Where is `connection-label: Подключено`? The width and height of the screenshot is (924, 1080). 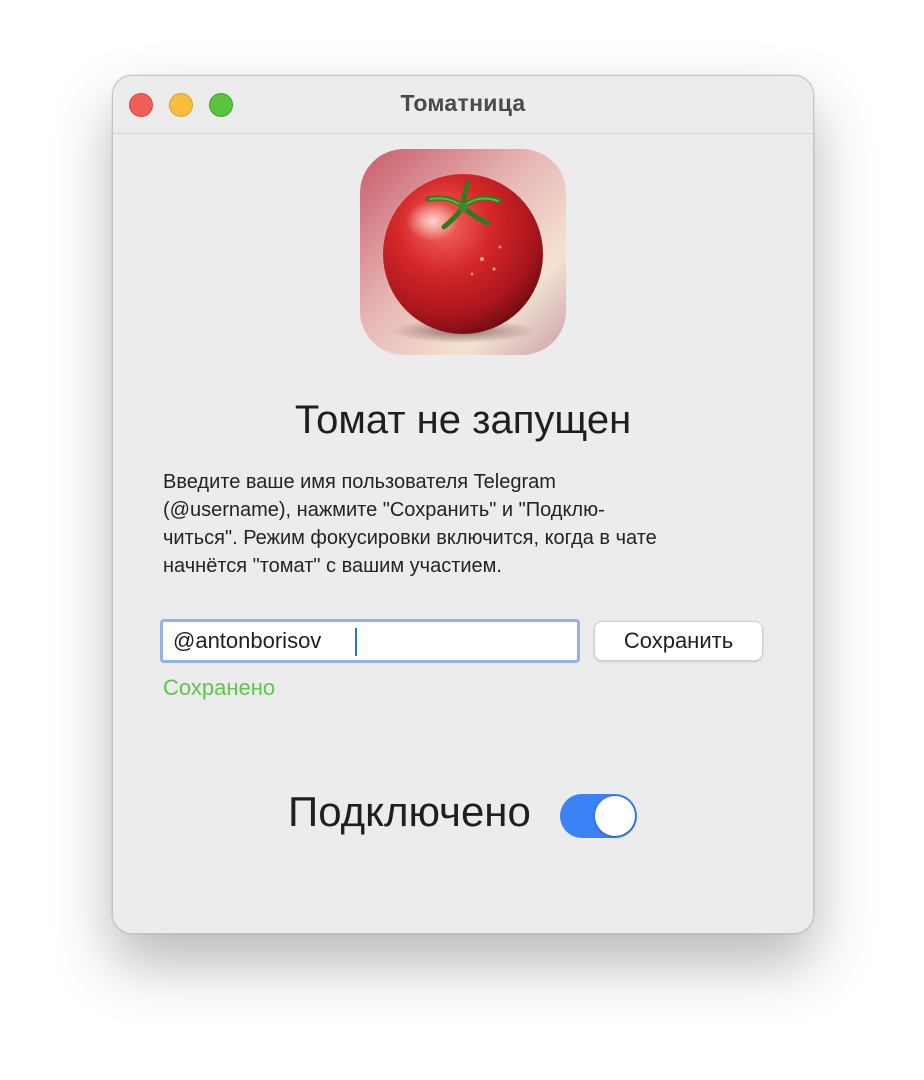 connection-label: Подключено is located at coordinates (409, 811).